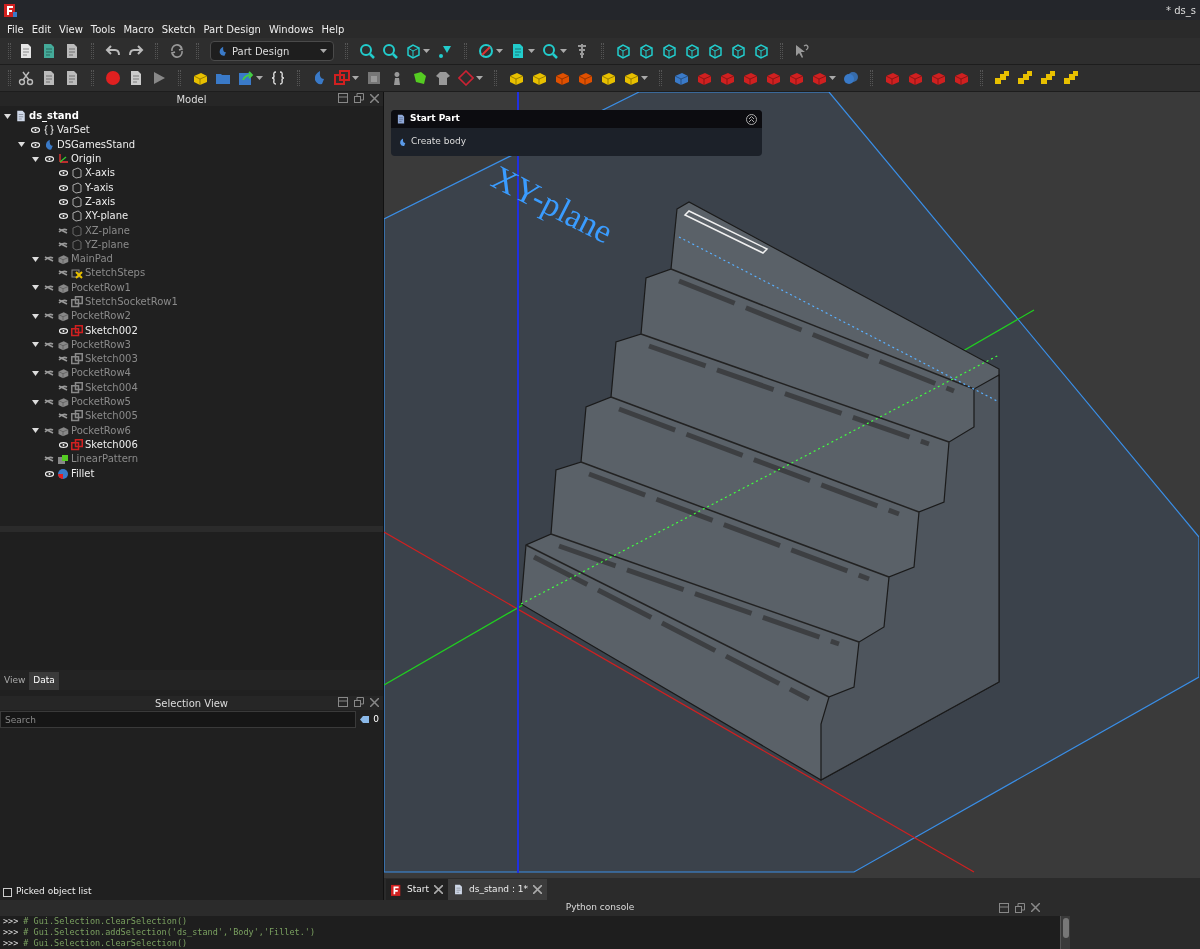  Describe the element at coordinates (7, 892) in the screenshot. I see `checkbox` at that location.